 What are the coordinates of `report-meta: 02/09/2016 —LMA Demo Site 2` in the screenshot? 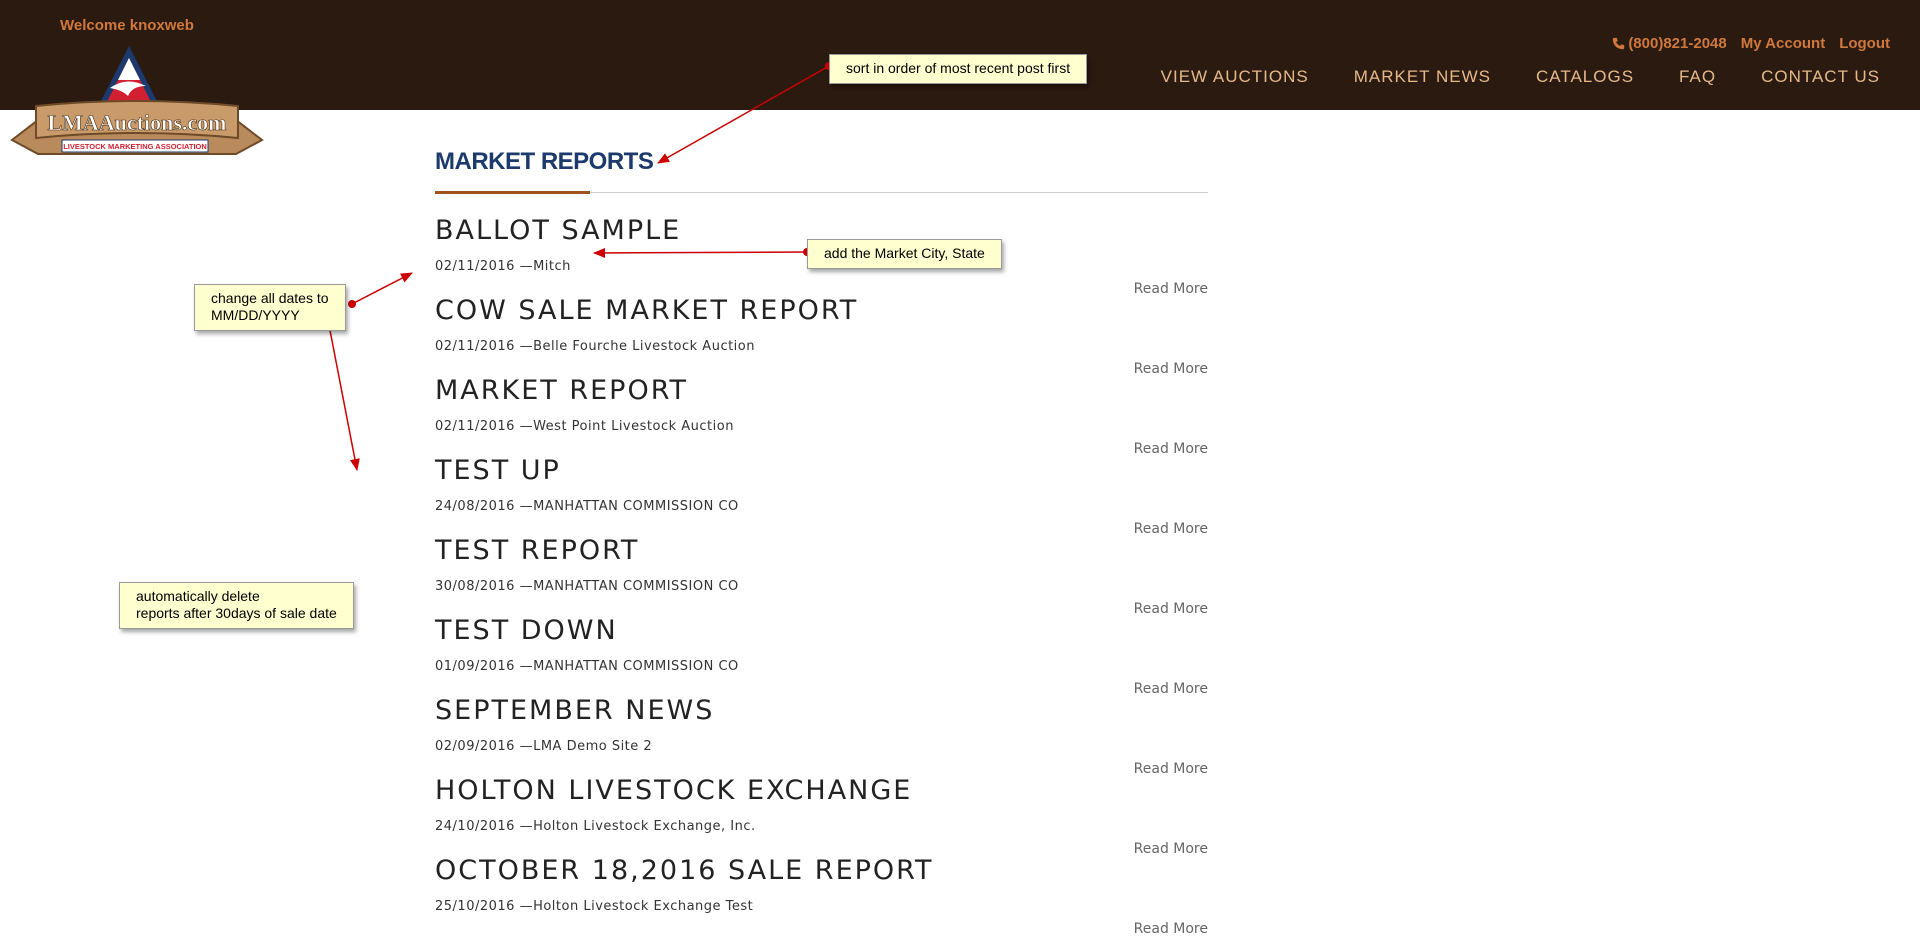 It's located at (543, 746).